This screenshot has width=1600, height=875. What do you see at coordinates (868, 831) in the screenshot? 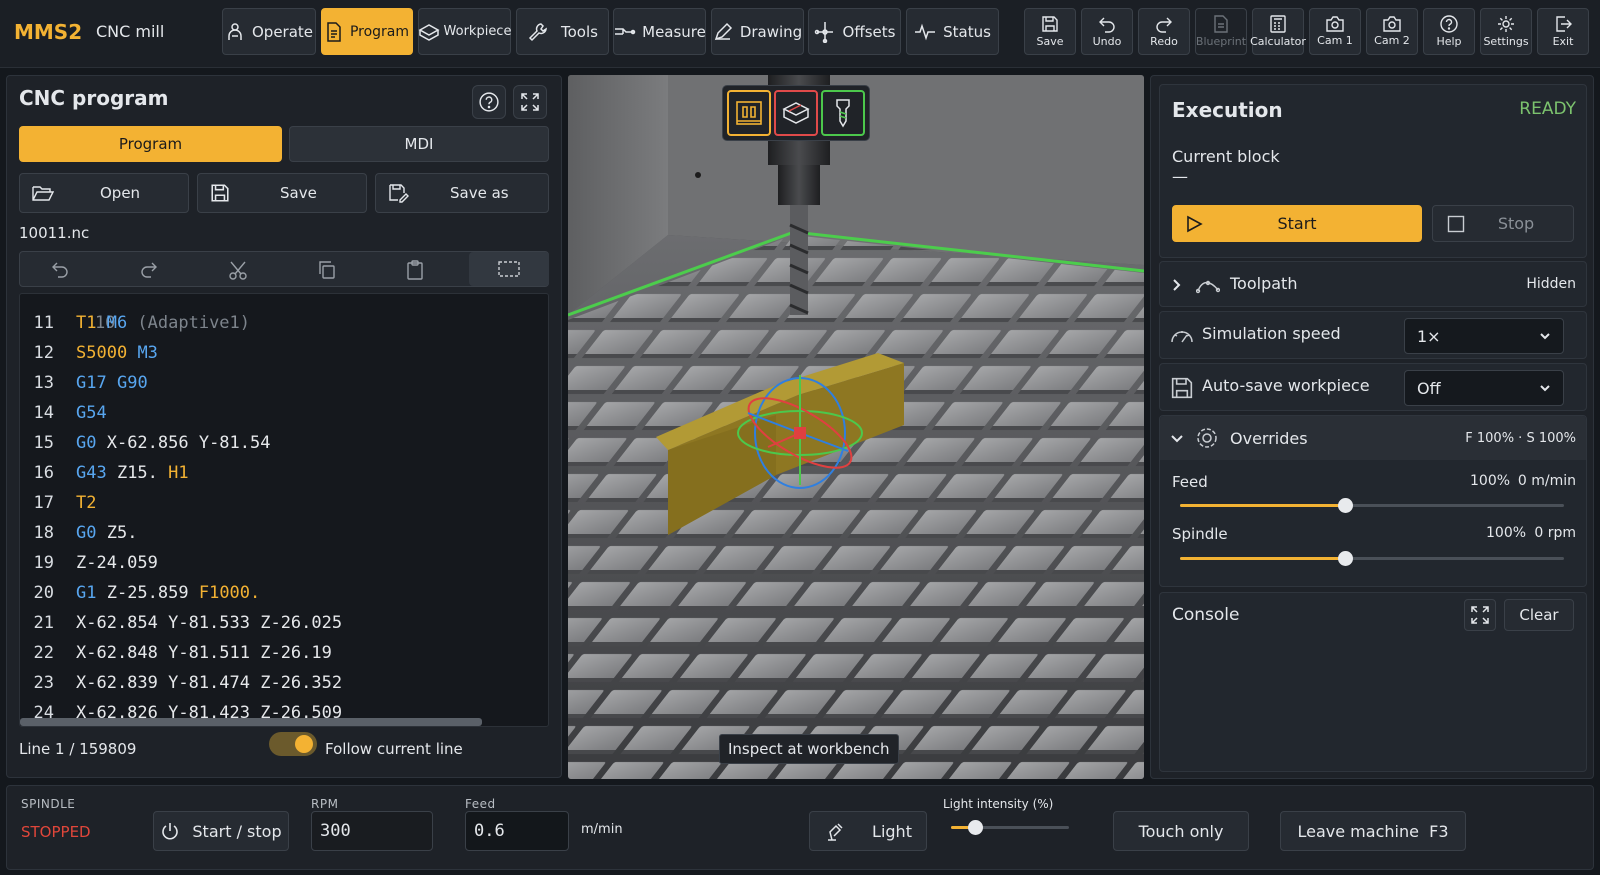
I see `light-button: Light` at bounding box center [868, 831].